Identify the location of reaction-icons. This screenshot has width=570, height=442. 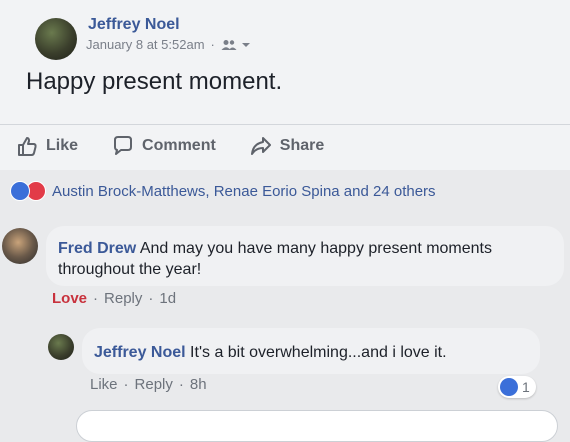
(28, 191).